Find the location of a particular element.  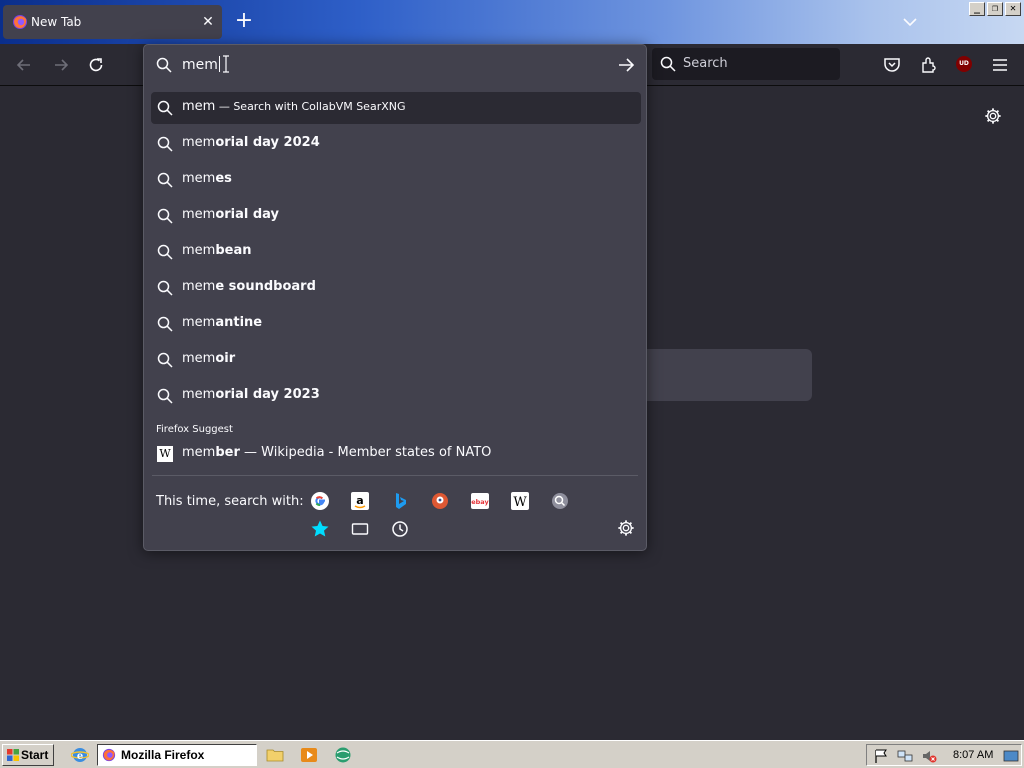

volume-muted-icon is located at coordinates (929, 756).